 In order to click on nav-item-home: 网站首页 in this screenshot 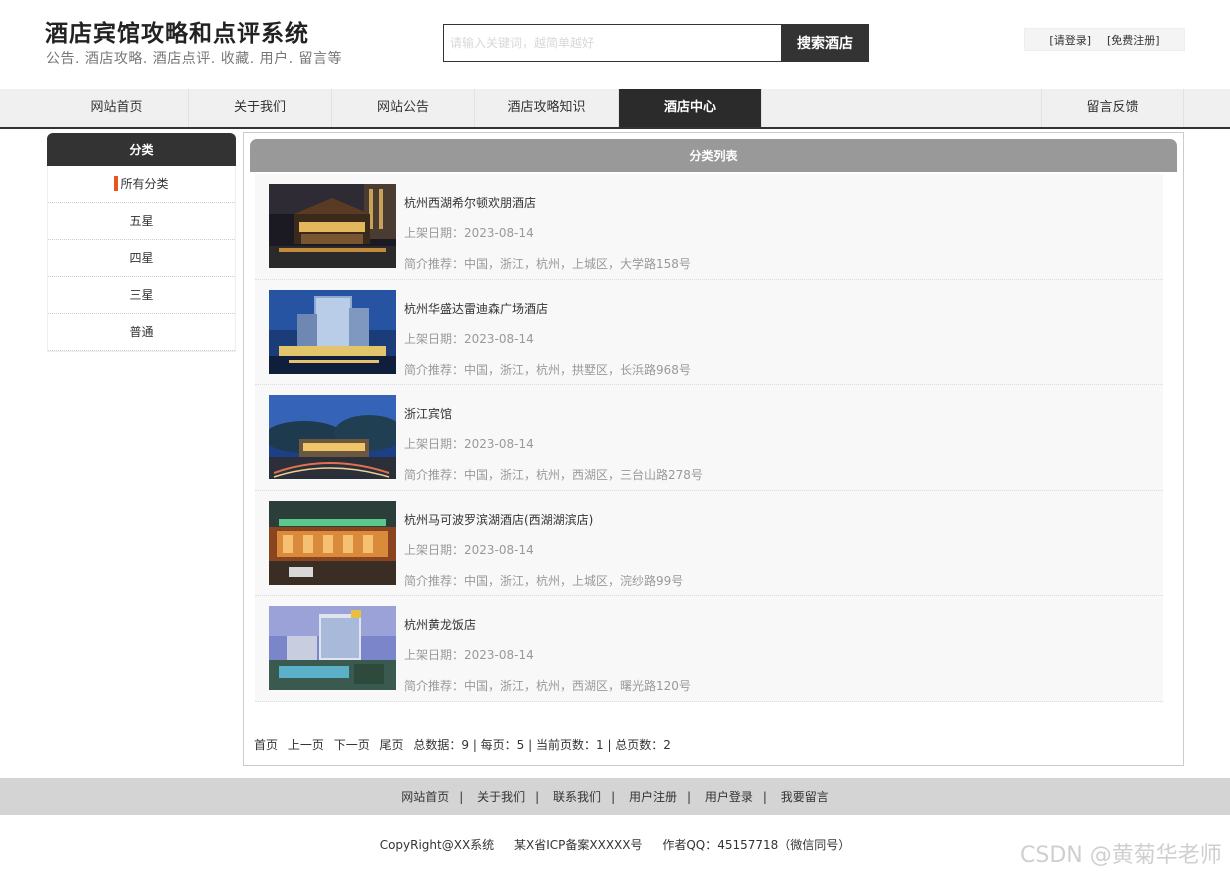, I will do `click(117, 108)`.